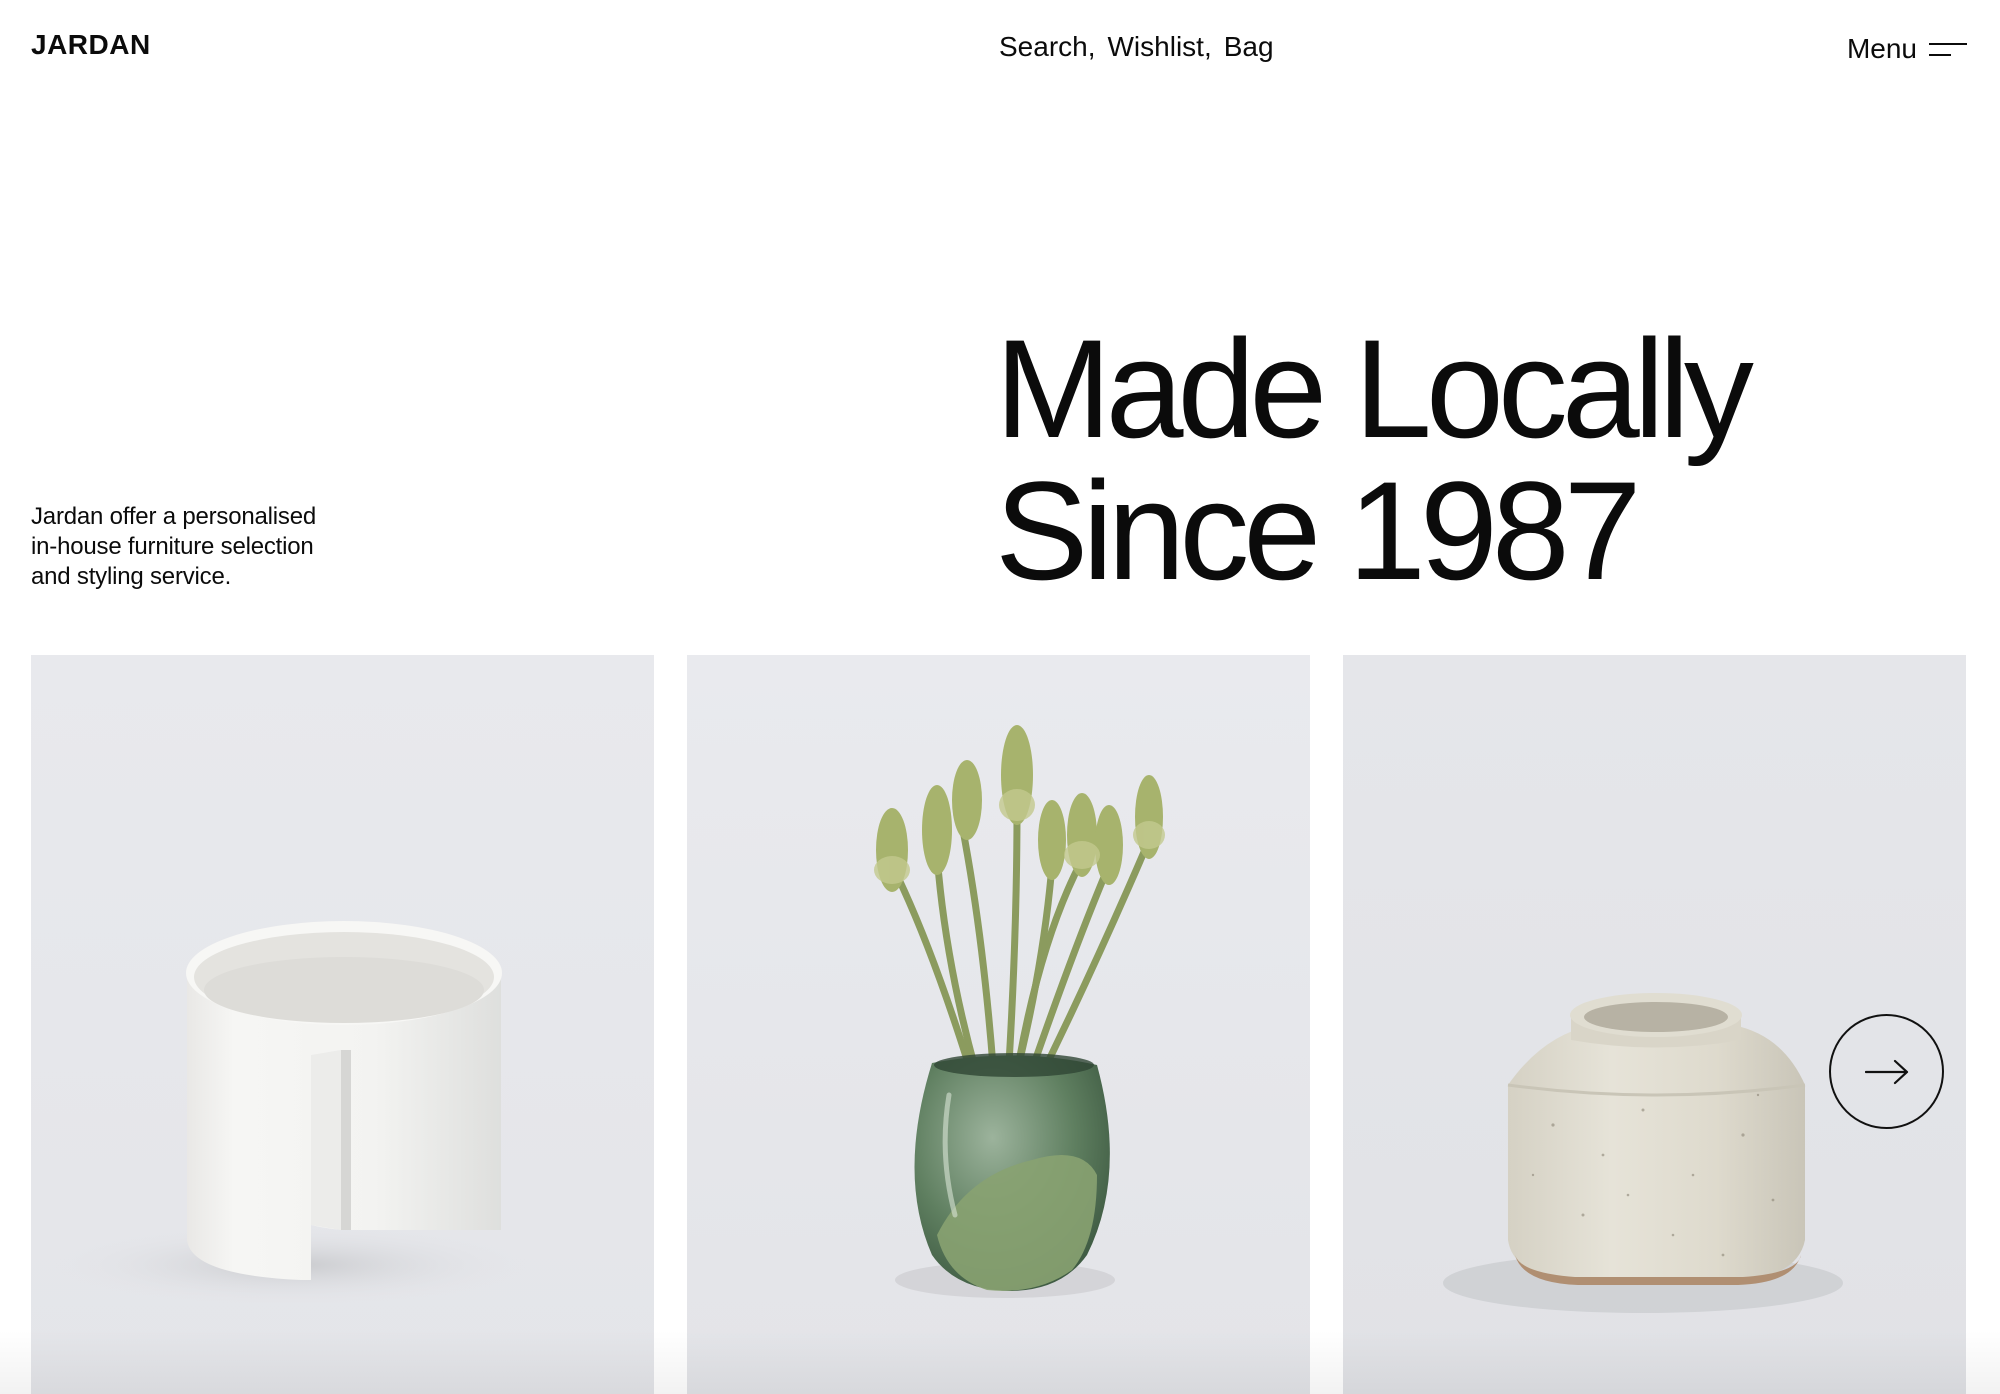  What do you see at coordinates (1881, 48) in the screenshot?
I see `menu-label: Menu` at bounding box center [1881, 48].